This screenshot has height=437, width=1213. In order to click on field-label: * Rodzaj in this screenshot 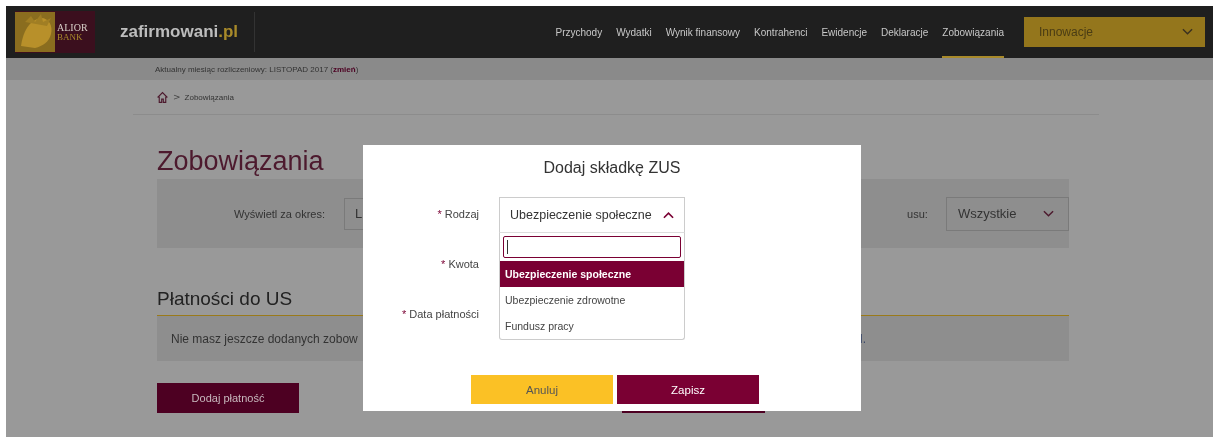, I will do `click(458, 214)`.